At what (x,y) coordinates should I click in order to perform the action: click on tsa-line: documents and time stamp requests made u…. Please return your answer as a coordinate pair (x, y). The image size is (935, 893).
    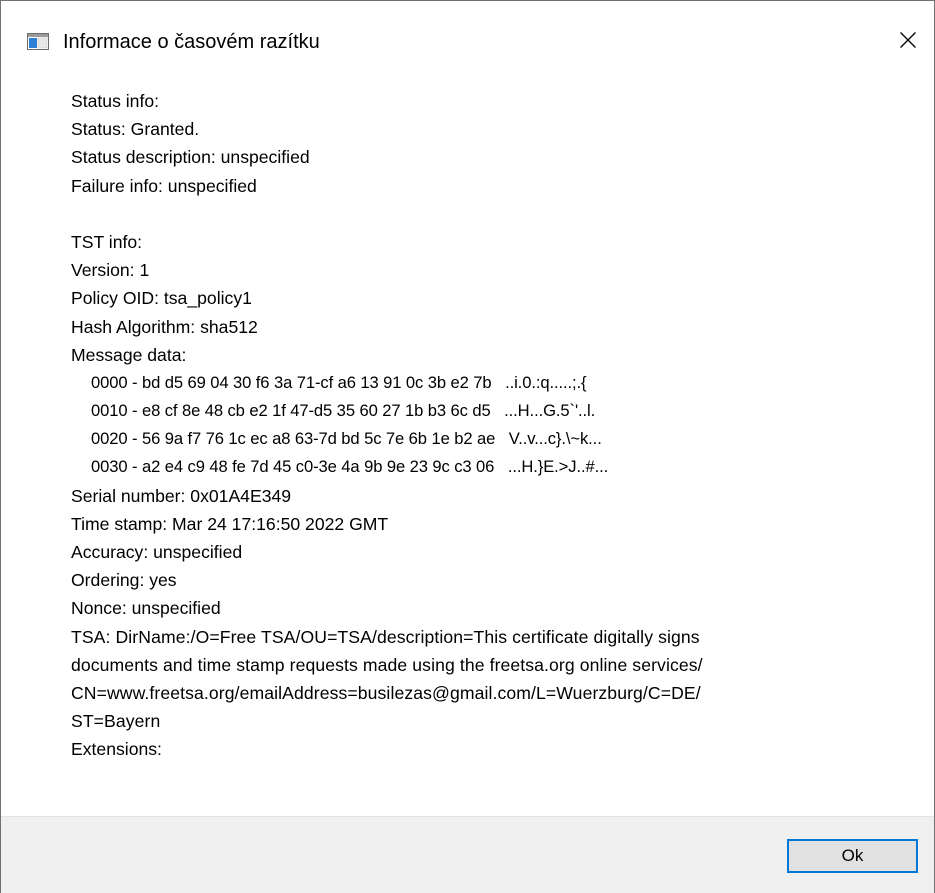
    Looking at the image, I should click on (387, 664).